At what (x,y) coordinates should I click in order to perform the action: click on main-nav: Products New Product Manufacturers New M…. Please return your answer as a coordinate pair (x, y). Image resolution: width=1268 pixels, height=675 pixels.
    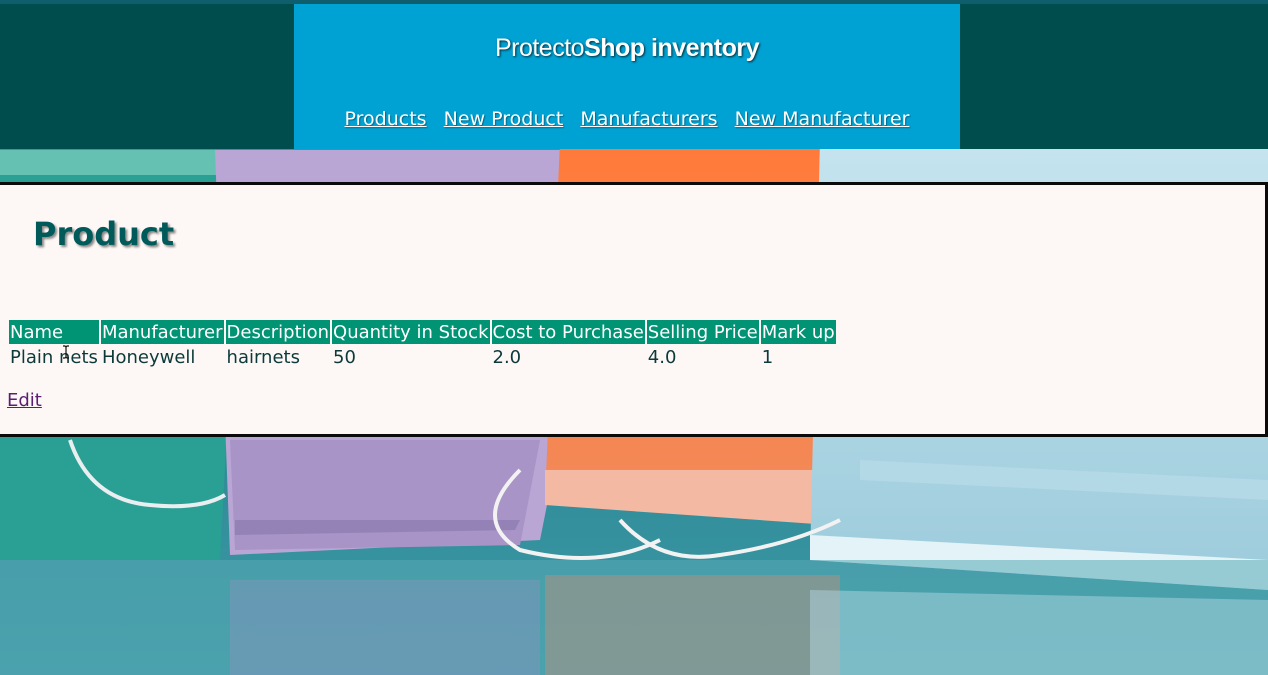
    Looking at the image, I should click on (627, 119).